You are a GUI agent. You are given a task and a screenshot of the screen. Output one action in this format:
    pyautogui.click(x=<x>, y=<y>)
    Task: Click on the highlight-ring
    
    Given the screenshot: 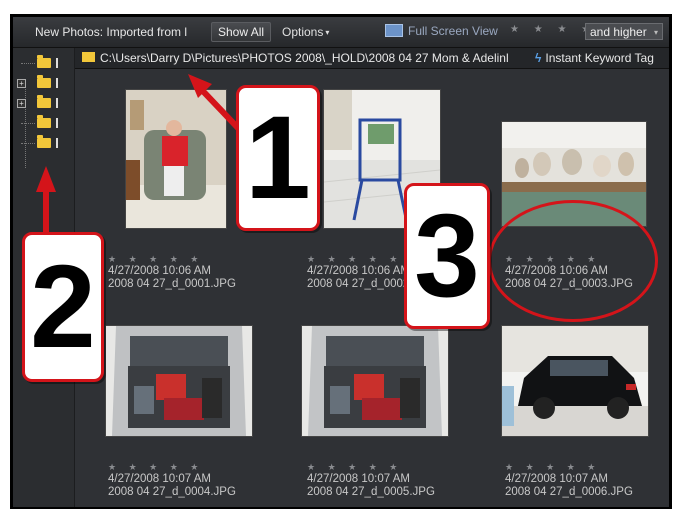 What is the action you would take?
    pyautogui.click(x=573, y=261)
    